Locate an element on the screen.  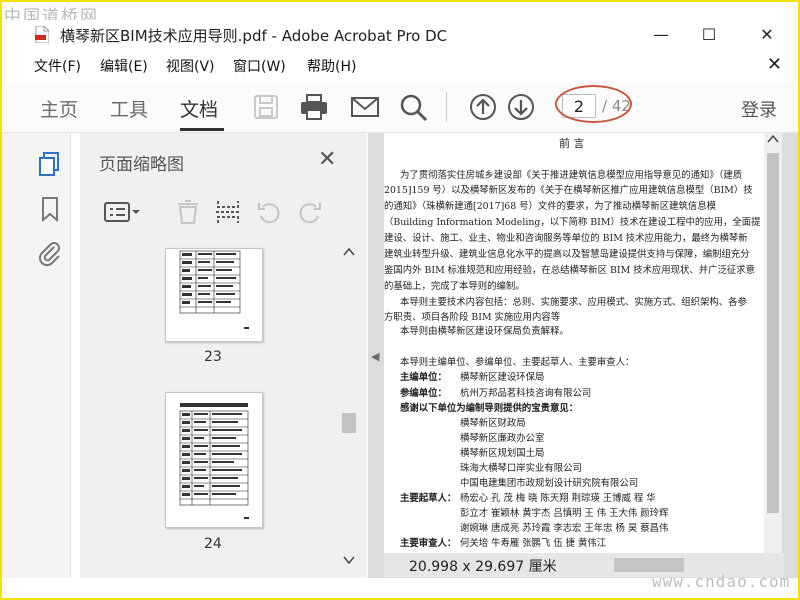
thanks-unit: 横琴新区财政局 is located at coordinates (493, 423).